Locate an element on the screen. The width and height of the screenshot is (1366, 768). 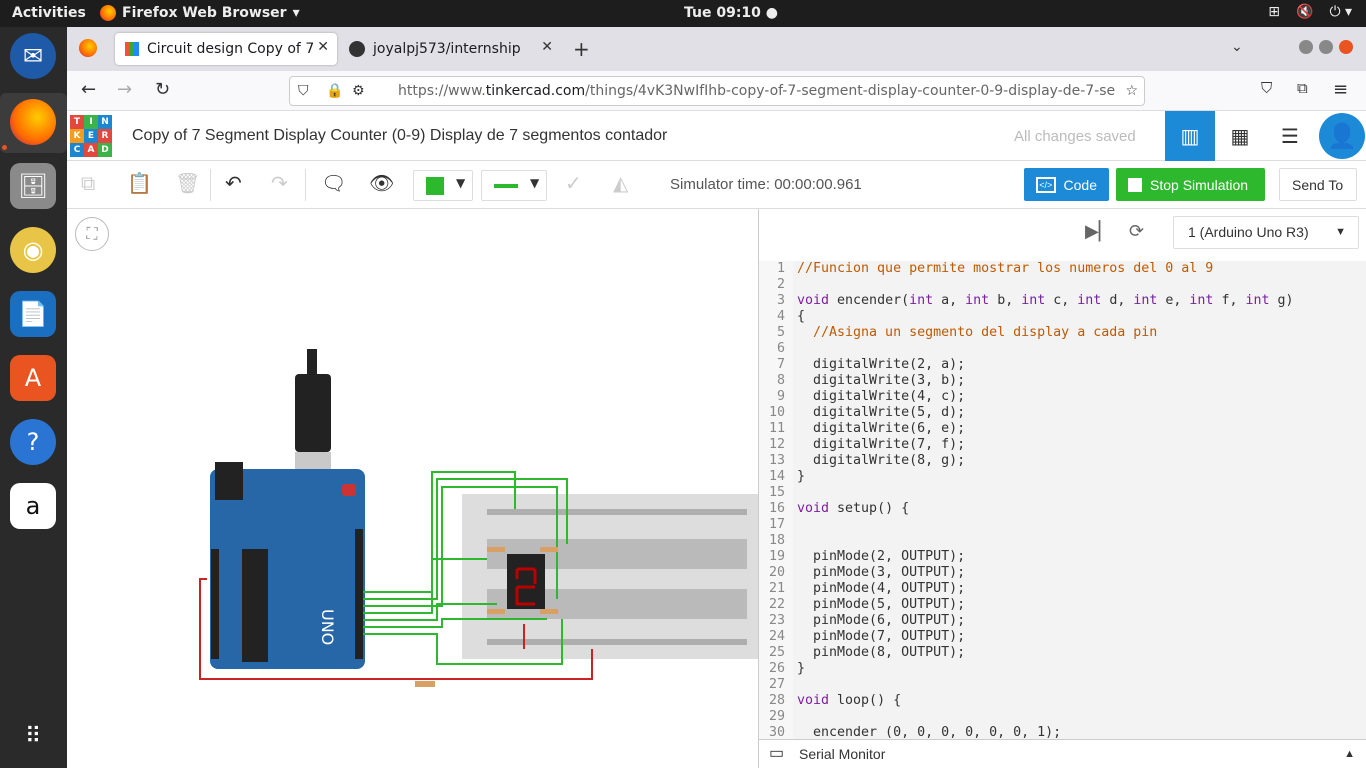
amazon-icon: a is located at coordinates (33, 506).